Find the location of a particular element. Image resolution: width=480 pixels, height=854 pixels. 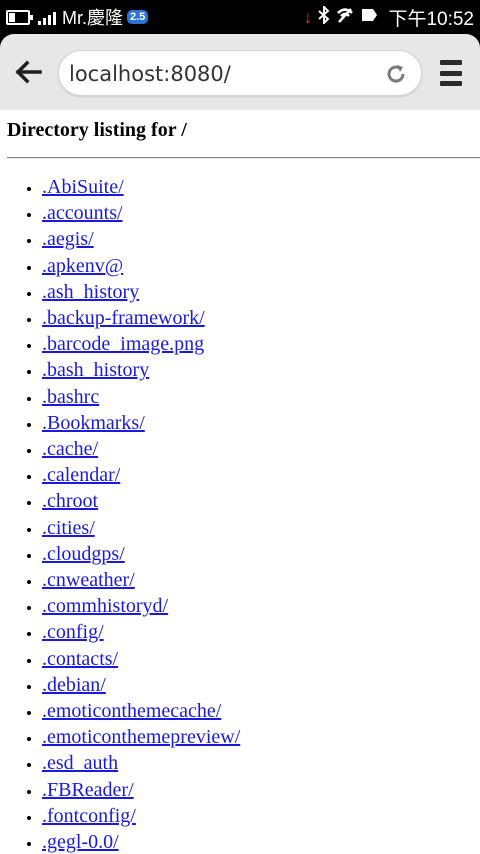

page-title: Directory listing for / is located at coordinates (97, 130).